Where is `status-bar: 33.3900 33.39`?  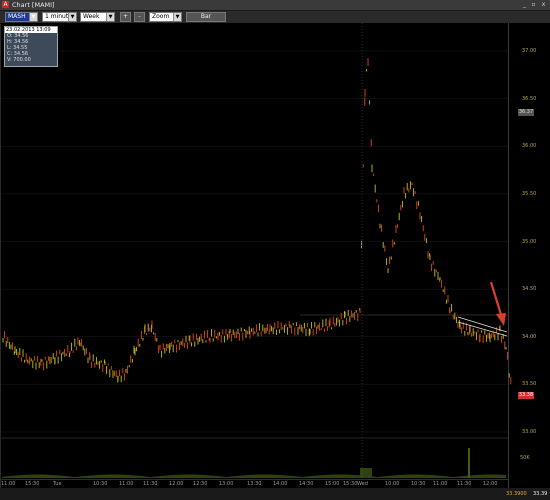
status-bar: 33.3900 33.39 is located at coordinates (275, 494).